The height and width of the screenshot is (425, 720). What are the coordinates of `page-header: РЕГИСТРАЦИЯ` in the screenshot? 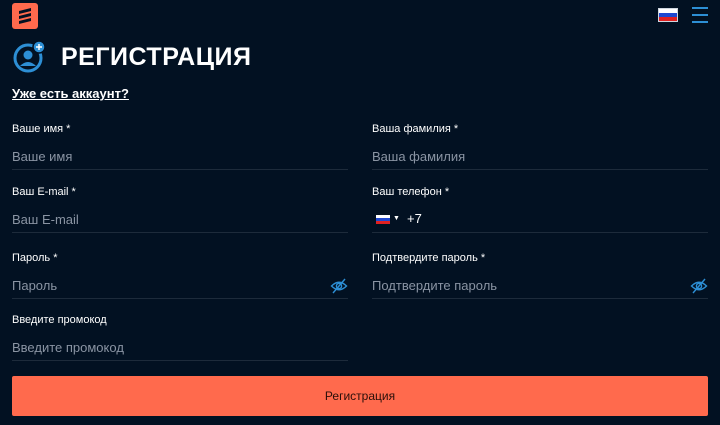 It's located at (312, 57).